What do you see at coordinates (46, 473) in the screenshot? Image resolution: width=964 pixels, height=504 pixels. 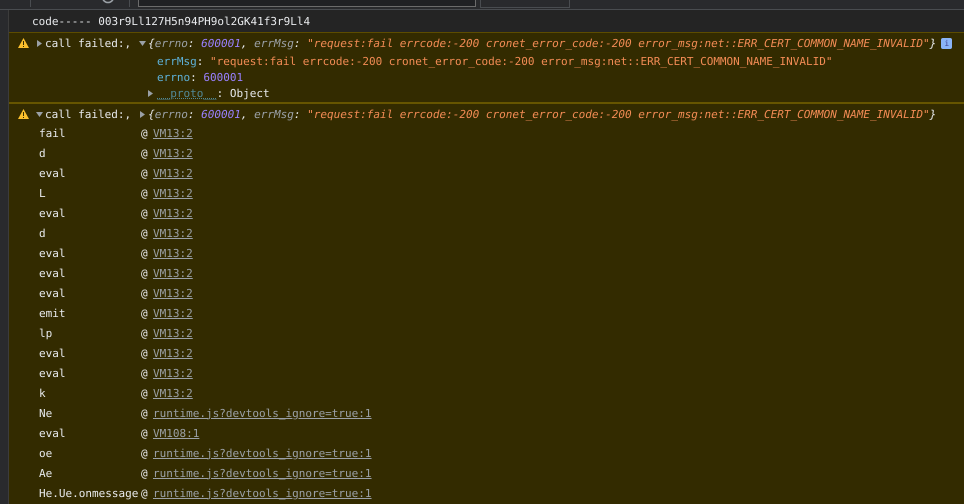 I see `function-name: Ae` at bounding box center [46, 473].